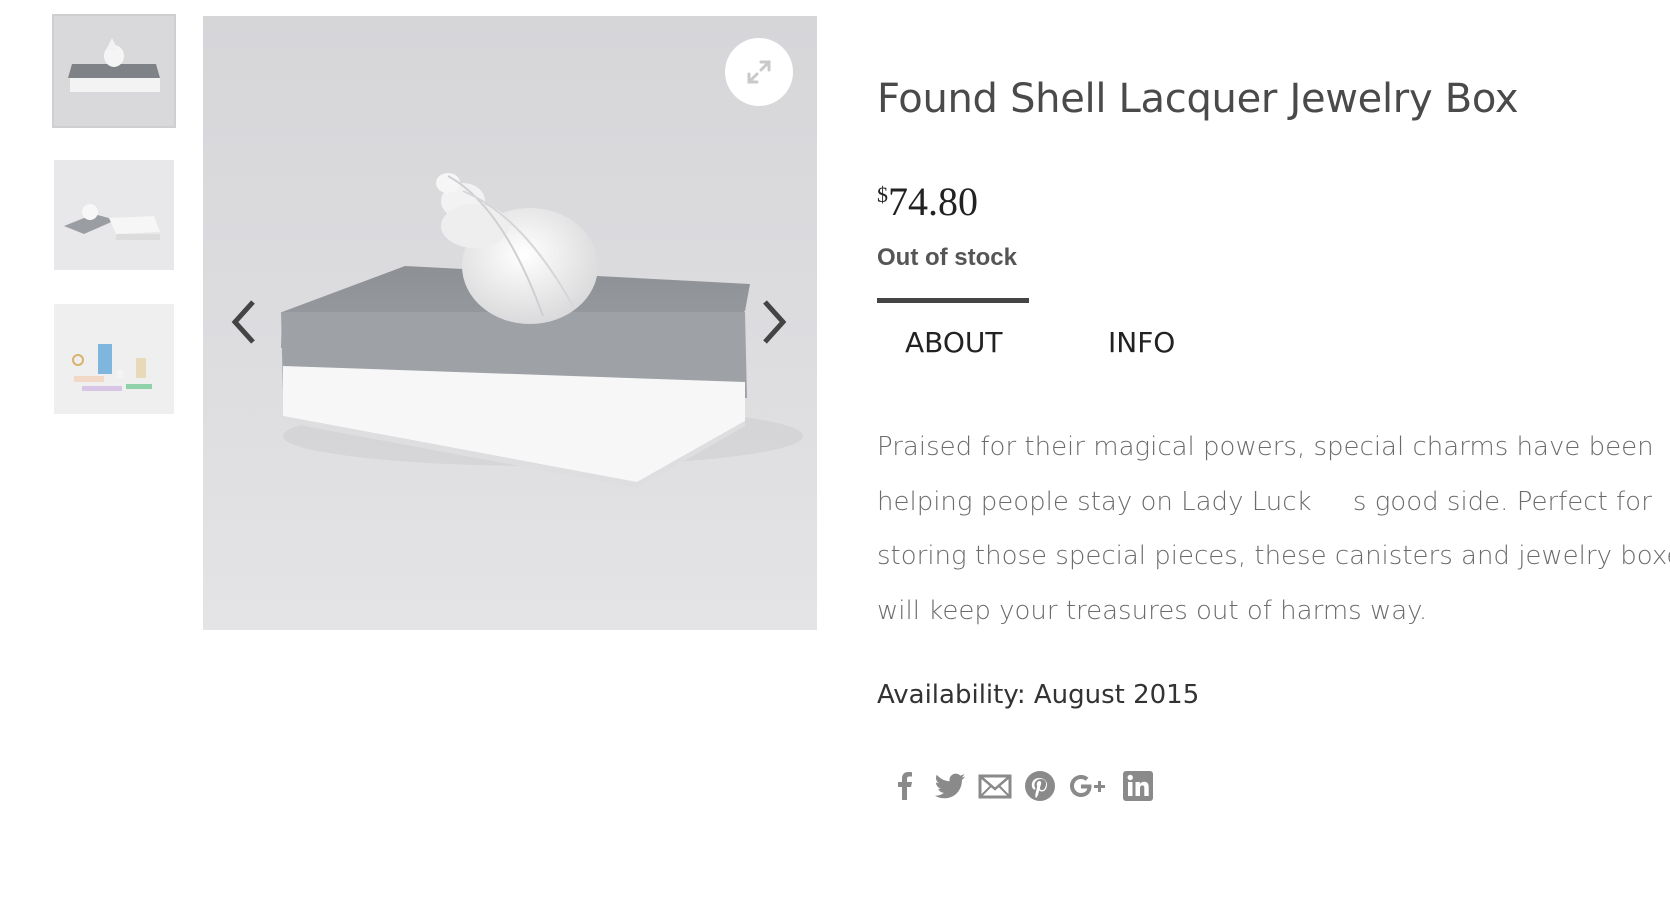 Image resolution: width=1670 pixels, height=898 pixels. I want to click on share-google-plus-button, so click(1093, 786).